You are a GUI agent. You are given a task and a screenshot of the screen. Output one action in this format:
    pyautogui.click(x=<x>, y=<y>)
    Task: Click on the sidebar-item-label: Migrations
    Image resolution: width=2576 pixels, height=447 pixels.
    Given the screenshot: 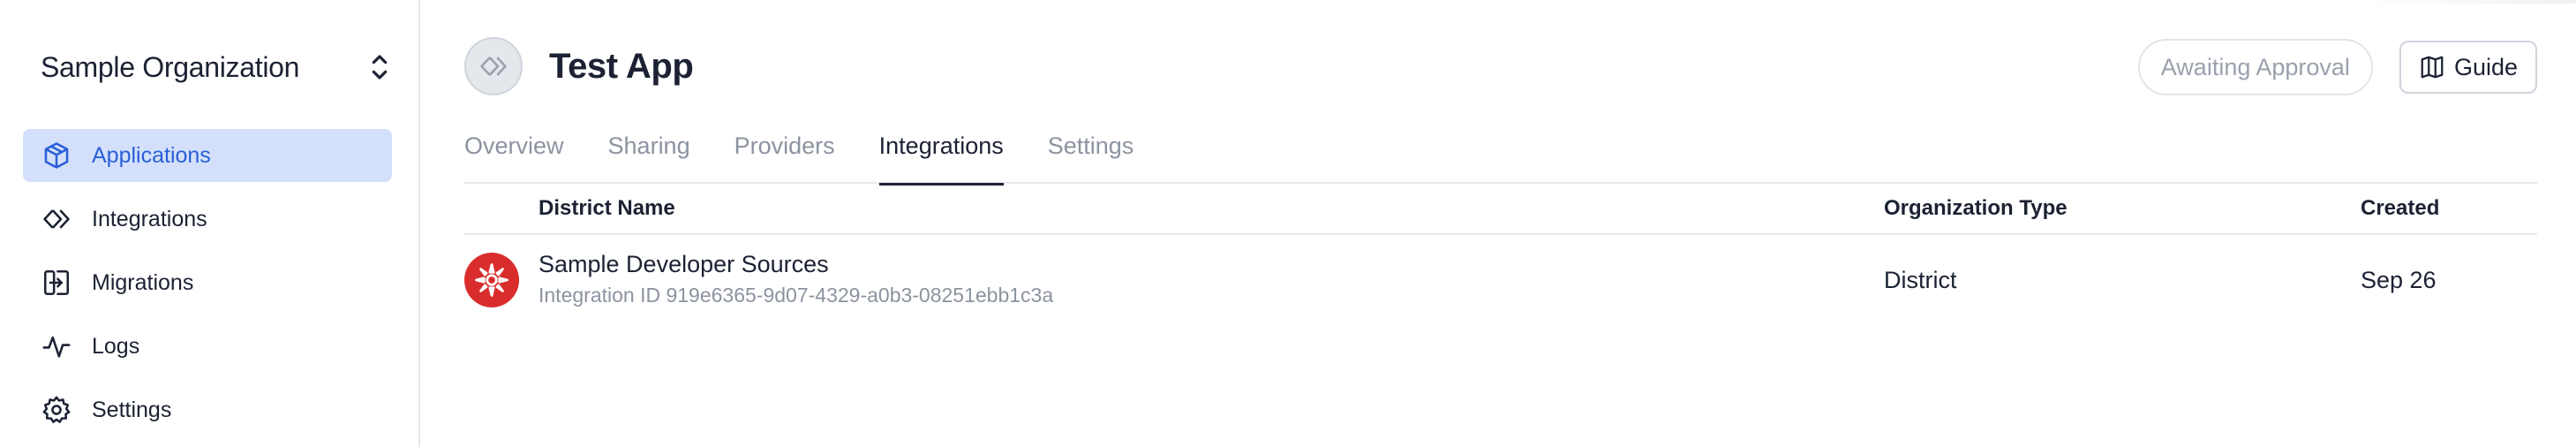 What is the action you would take?
    pyautogui.click(x=143, y=282)
    